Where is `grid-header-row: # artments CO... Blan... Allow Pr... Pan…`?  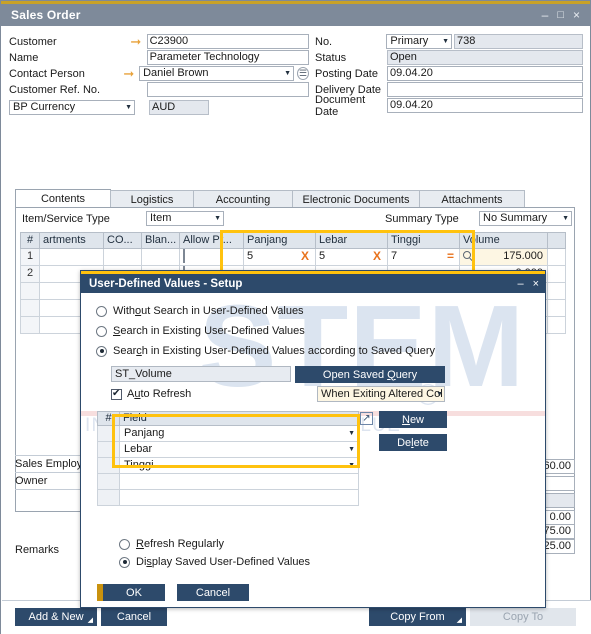 grid-header-row: # artments CO... Blan... Allow Pr... Pan… is located at coordinates (296, 240).